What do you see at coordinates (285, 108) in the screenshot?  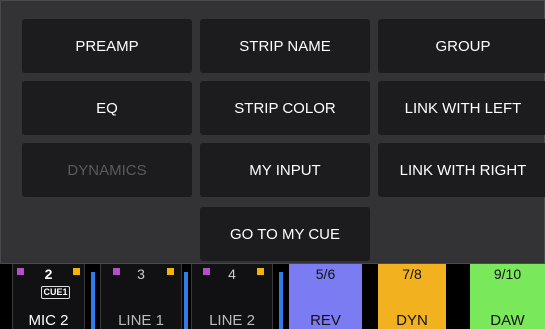 I see `strip-color-button: STRIP COLOR` at bounding box center [285, 108].